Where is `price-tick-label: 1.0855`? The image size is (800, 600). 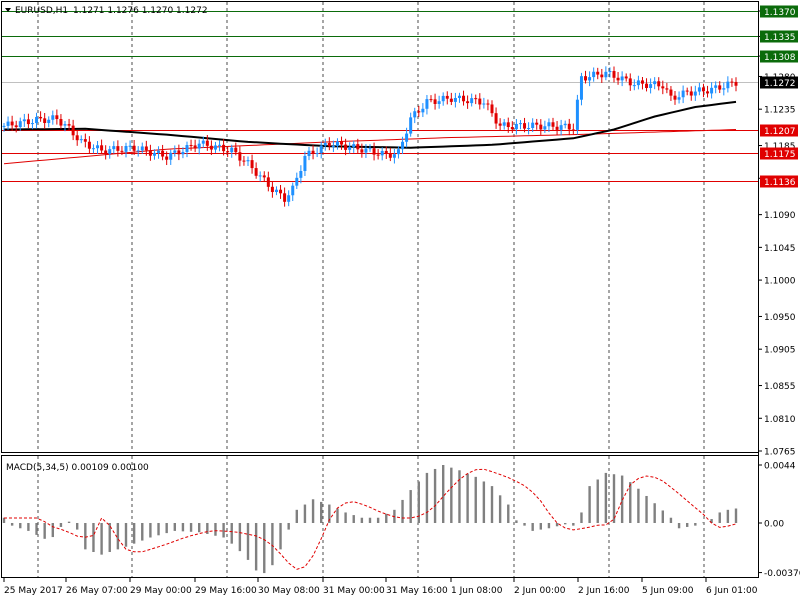 price-tick-label: 1.0855 is located at coordinates (780, 387).